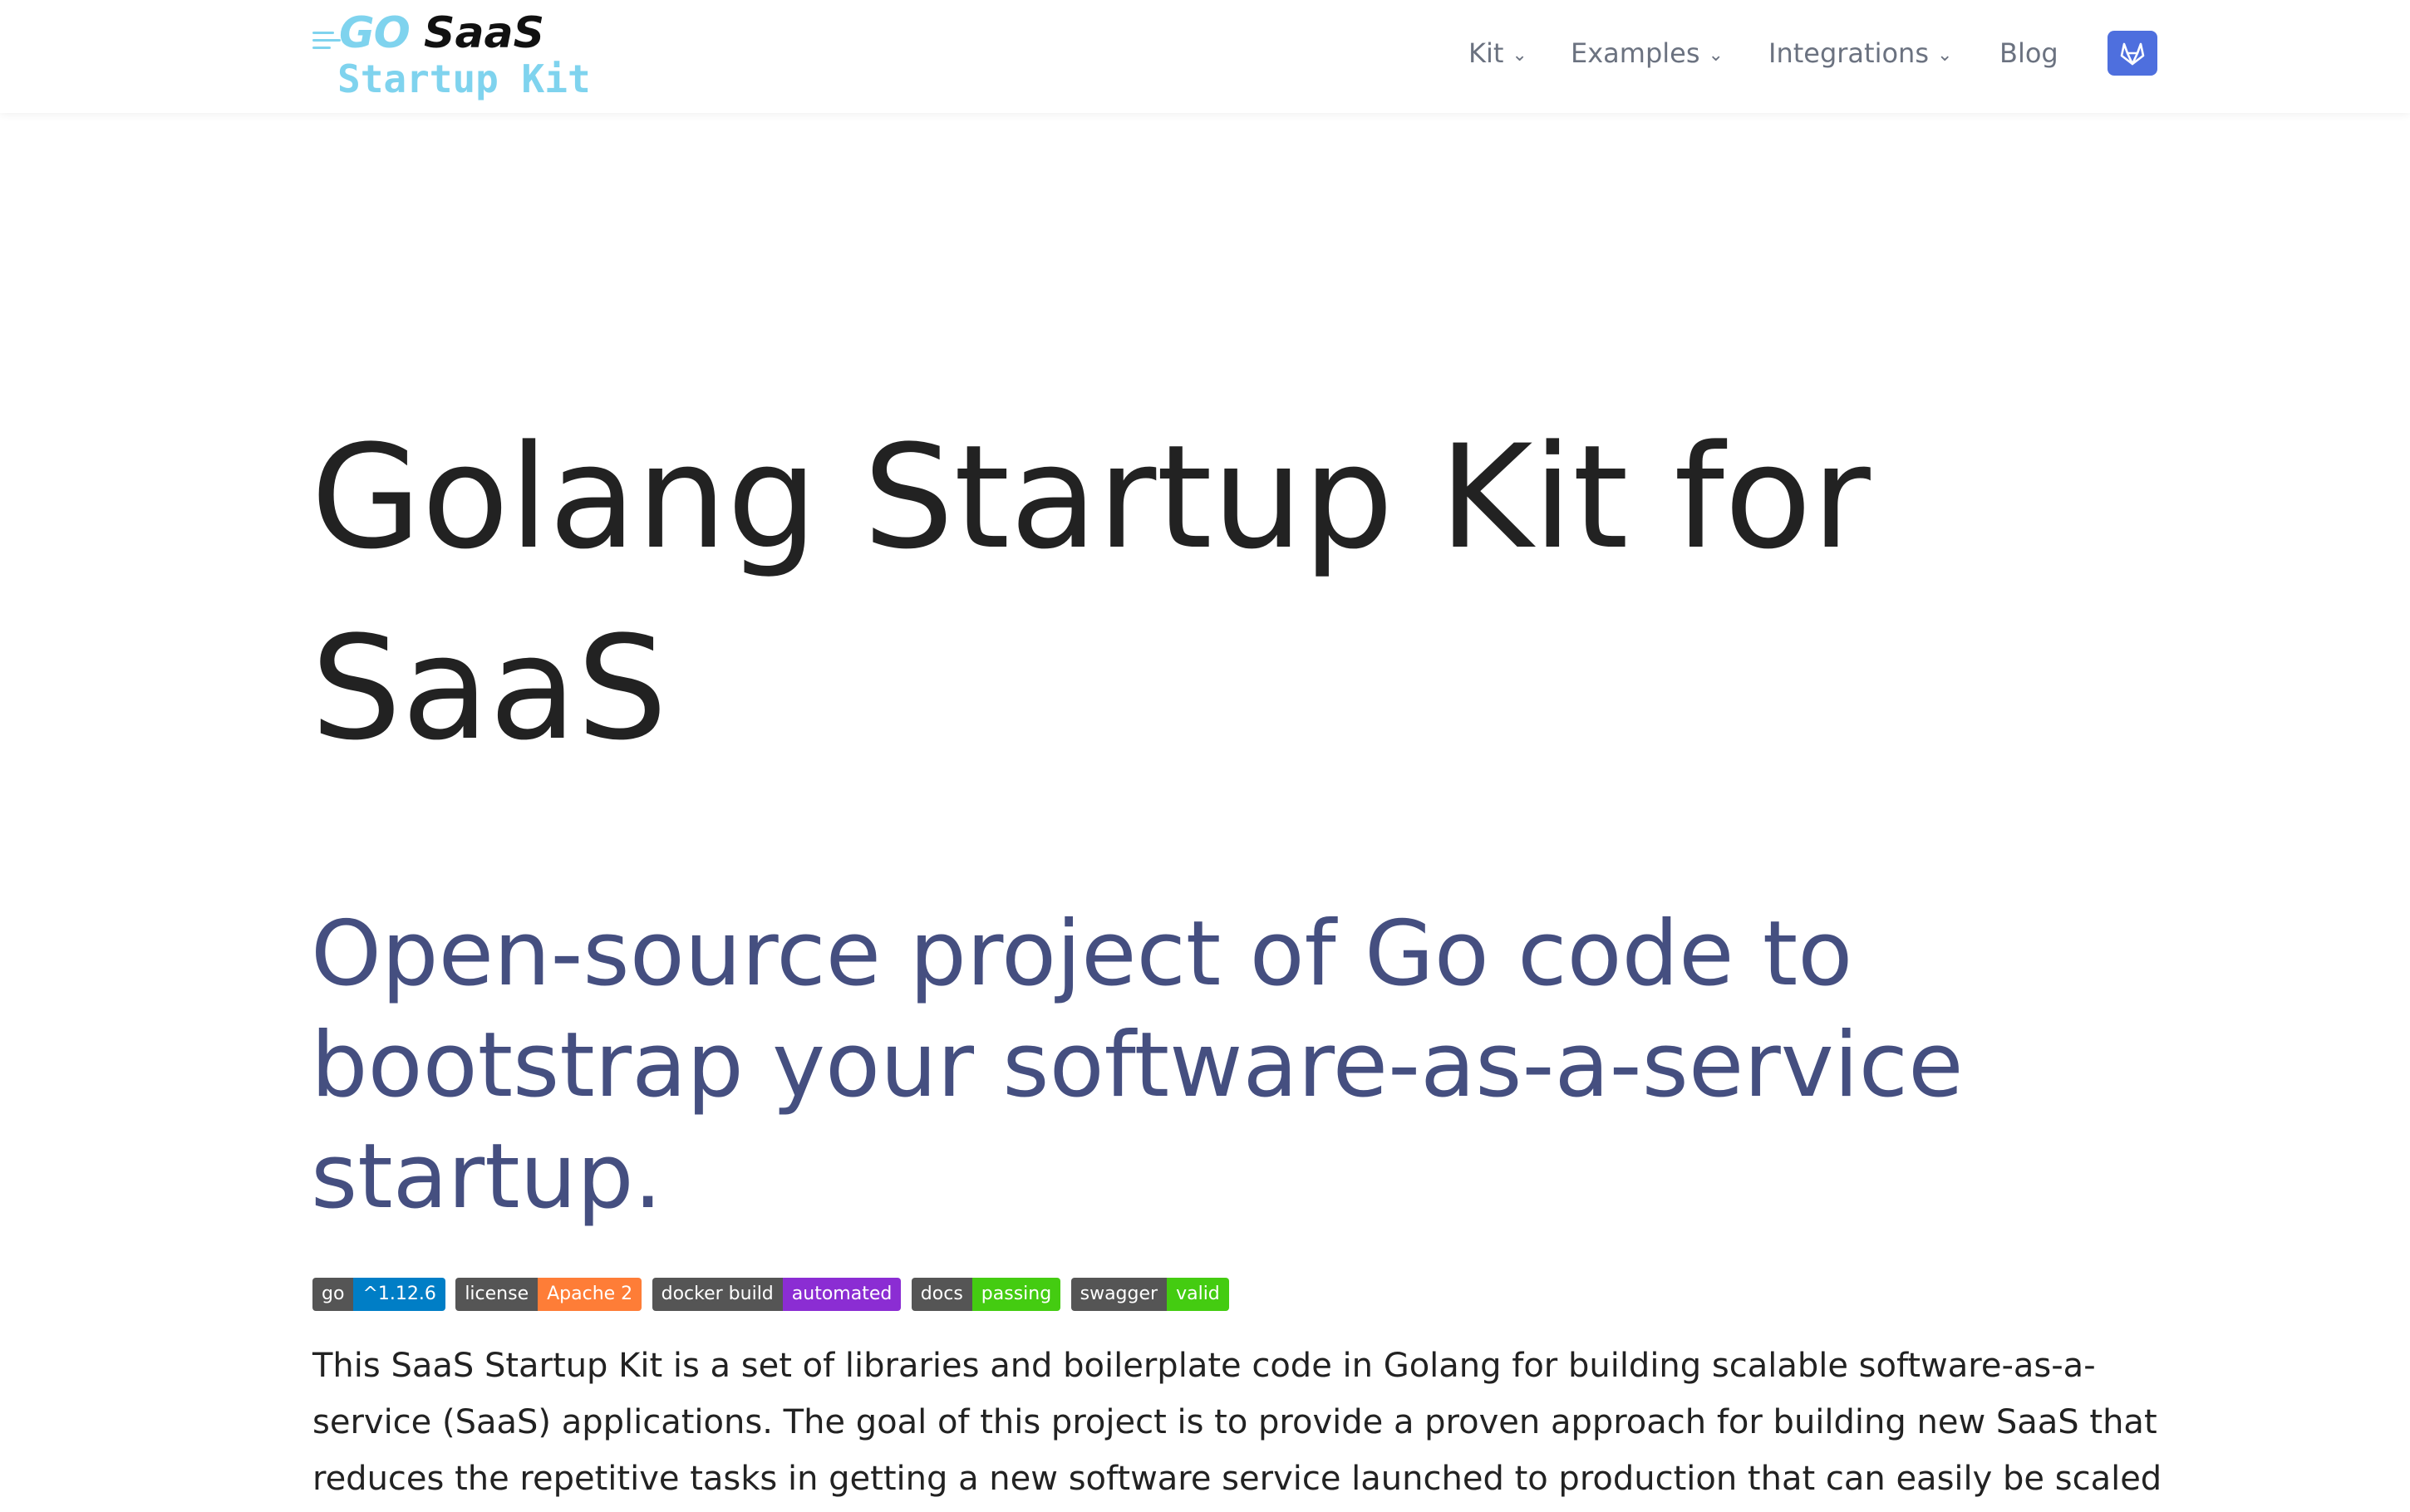 This screenshot has width=2410, height=1512. I want to click on badge-value: ^1.12.6, so click(399, 1295).